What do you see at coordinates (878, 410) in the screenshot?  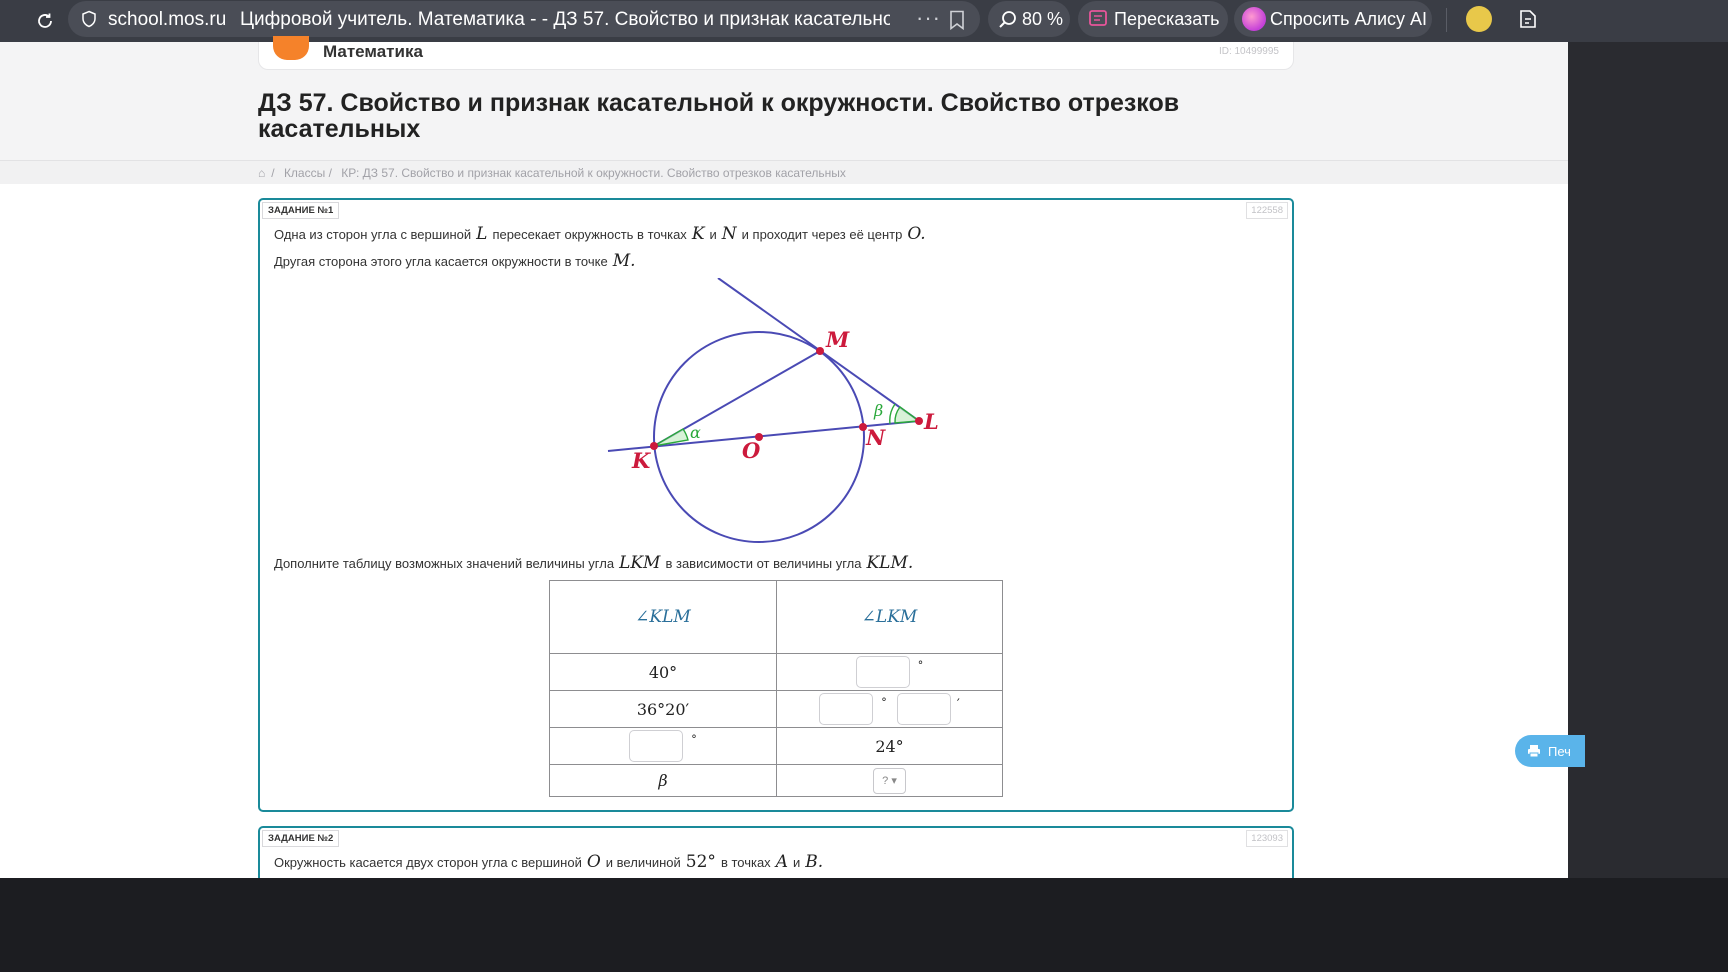 I see `label-beta: β` at bounding box center [878, 410].